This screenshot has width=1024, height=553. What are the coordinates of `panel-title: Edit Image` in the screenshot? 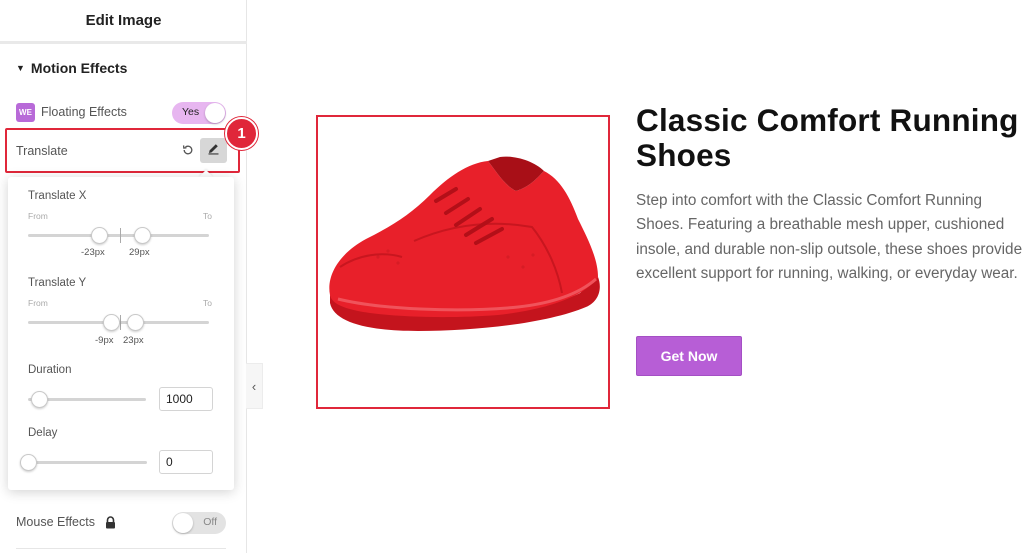 It's located at (123, 20).